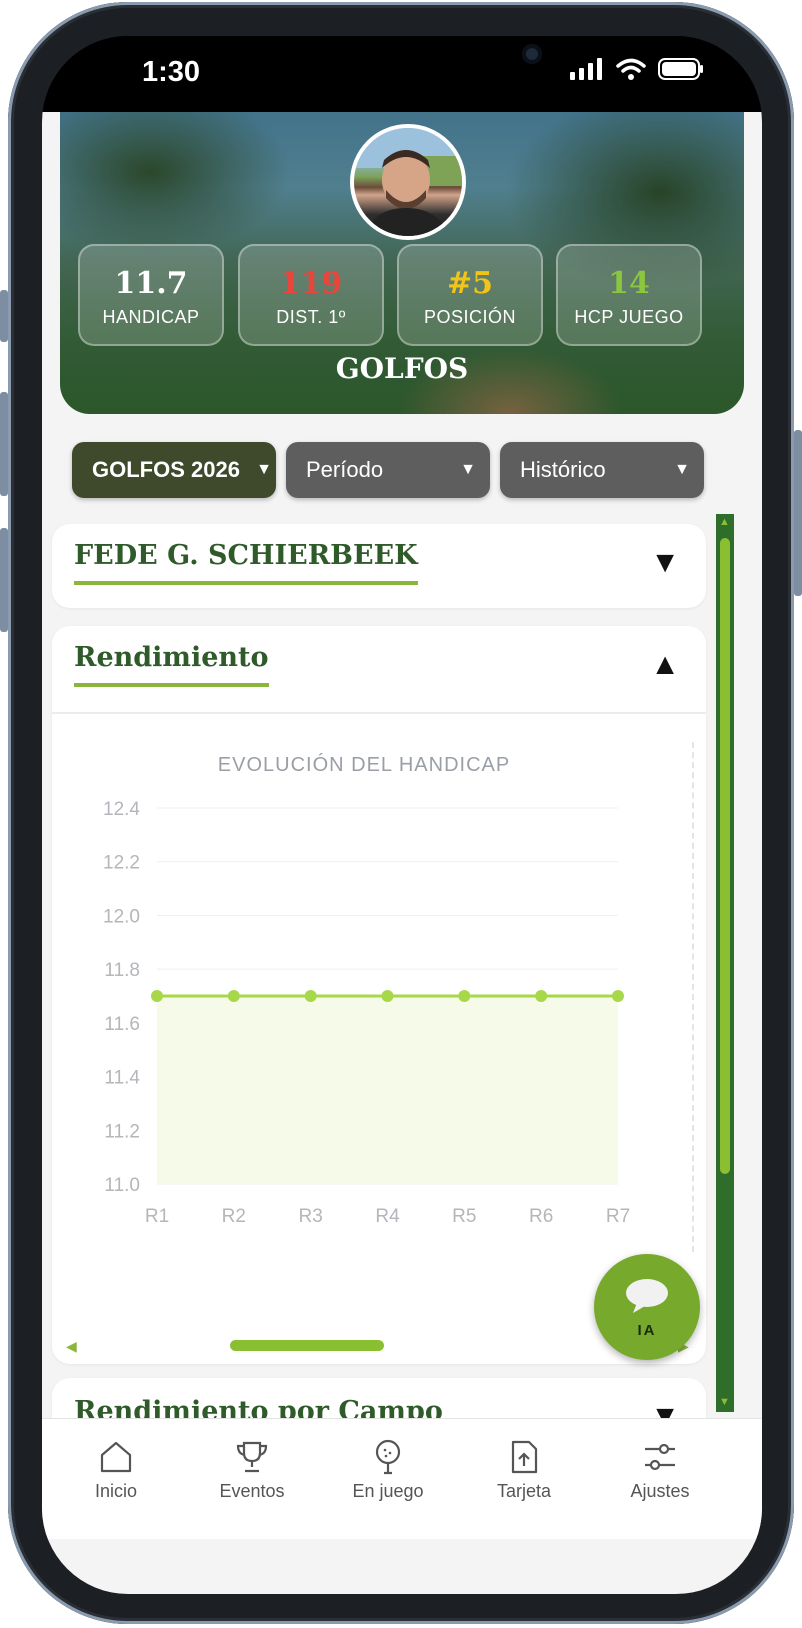 The height and width of the screenshot is (1628, 802). Describe the element at coordinates (171, 72) in the screenshot. I see `status-time: 1:30` at that location.